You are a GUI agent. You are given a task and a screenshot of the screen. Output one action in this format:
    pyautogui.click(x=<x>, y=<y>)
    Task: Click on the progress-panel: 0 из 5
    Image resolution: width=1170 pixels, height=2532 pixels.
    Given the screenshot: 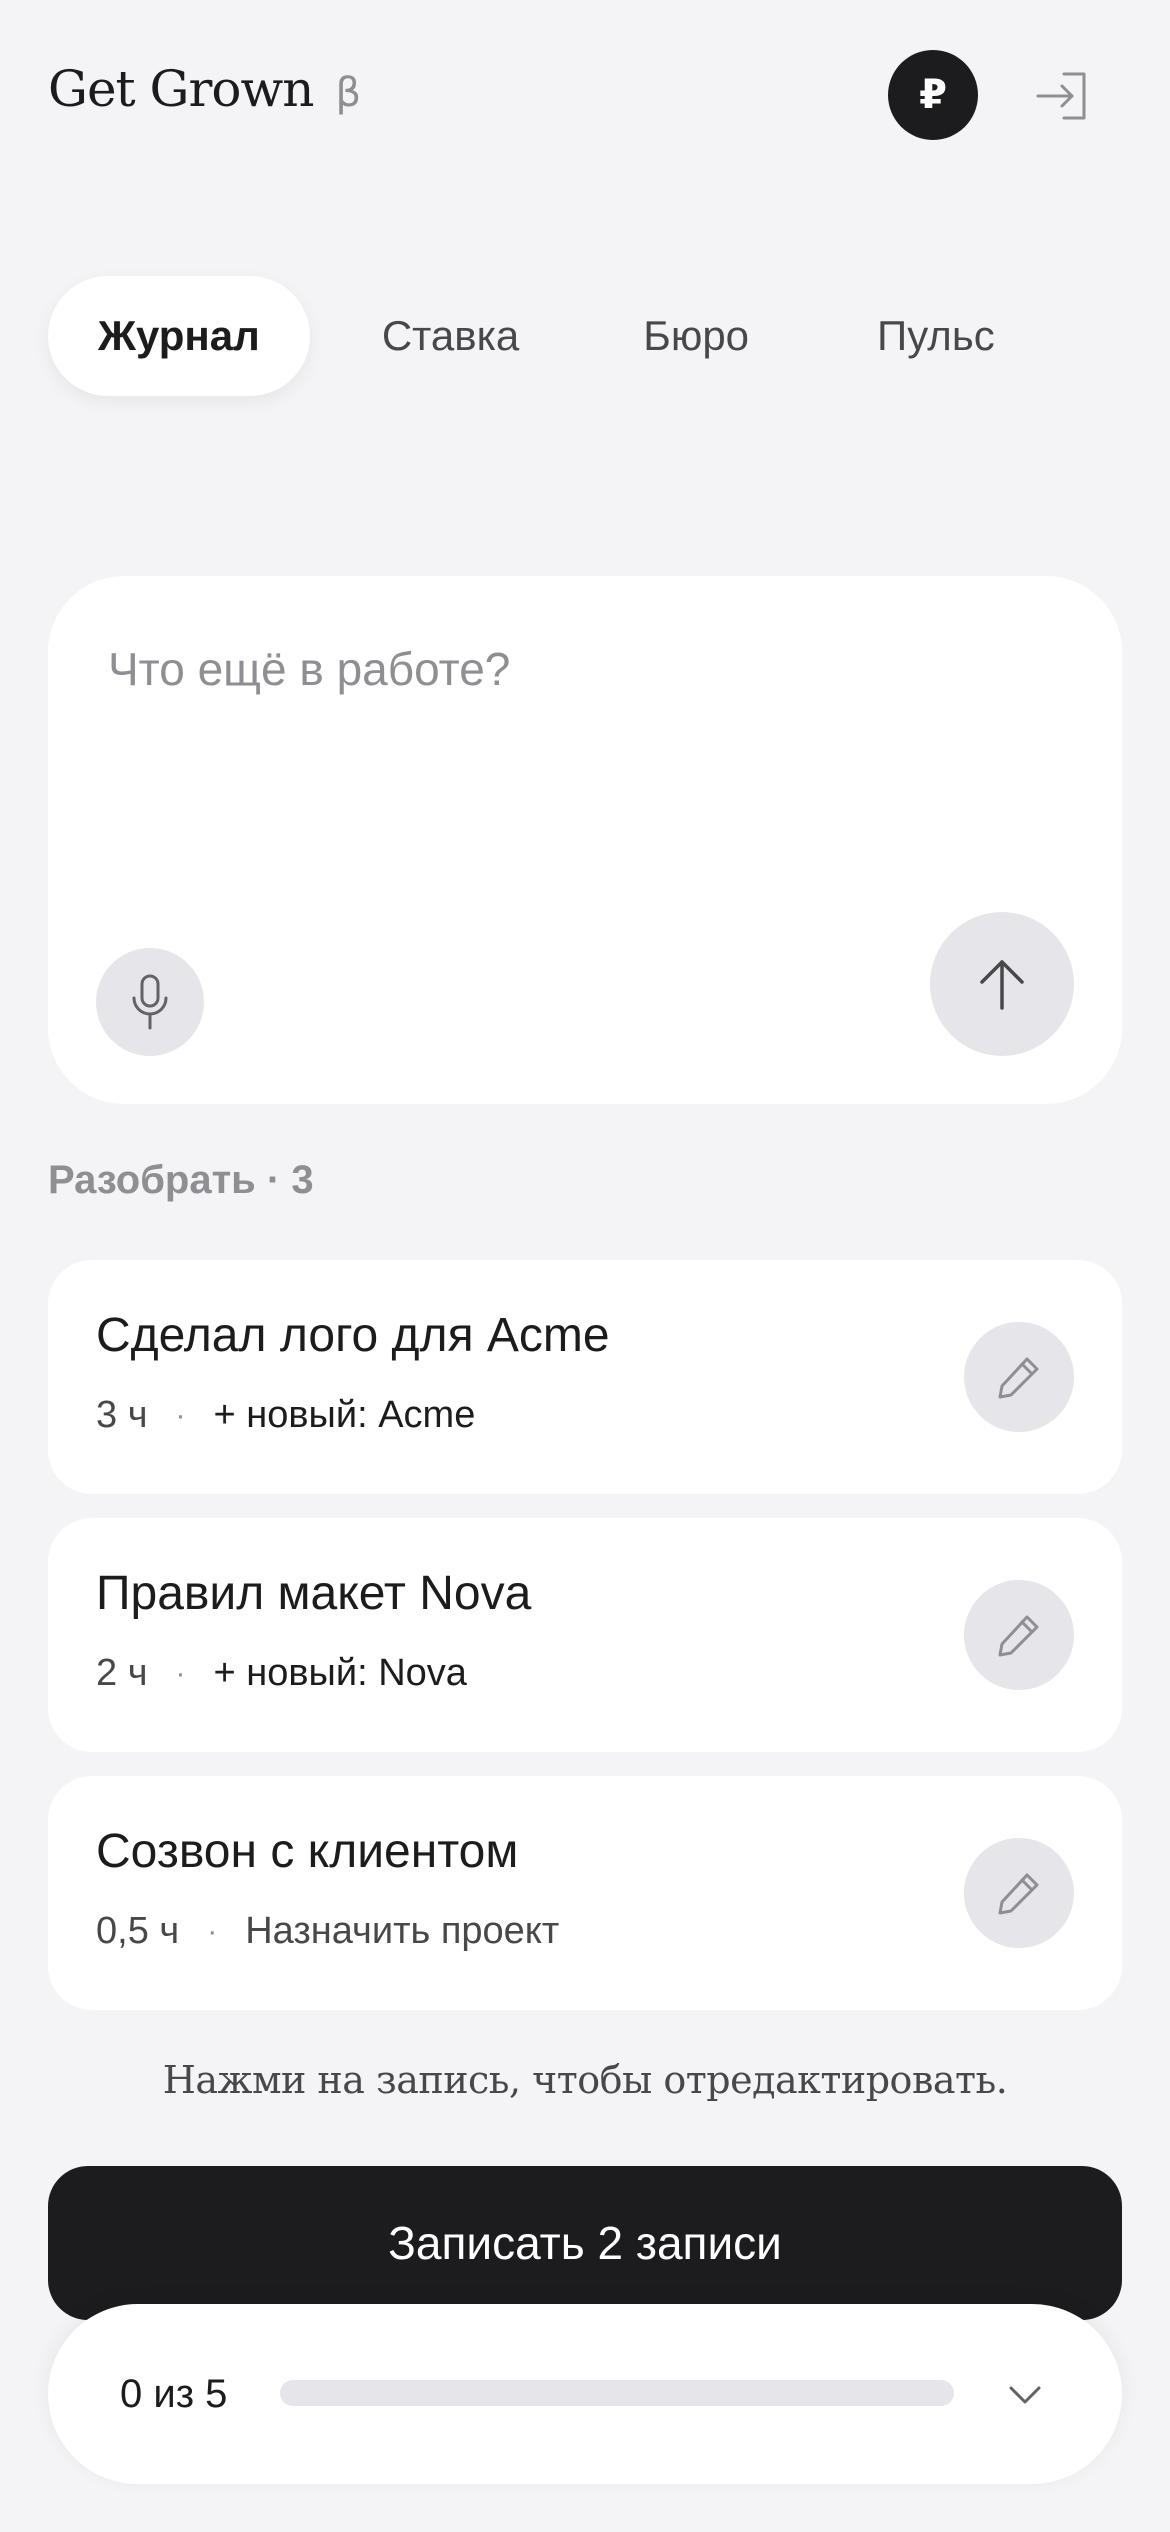 What is the action you would take?
    pyautogui.click(x=585, y=2394)
    